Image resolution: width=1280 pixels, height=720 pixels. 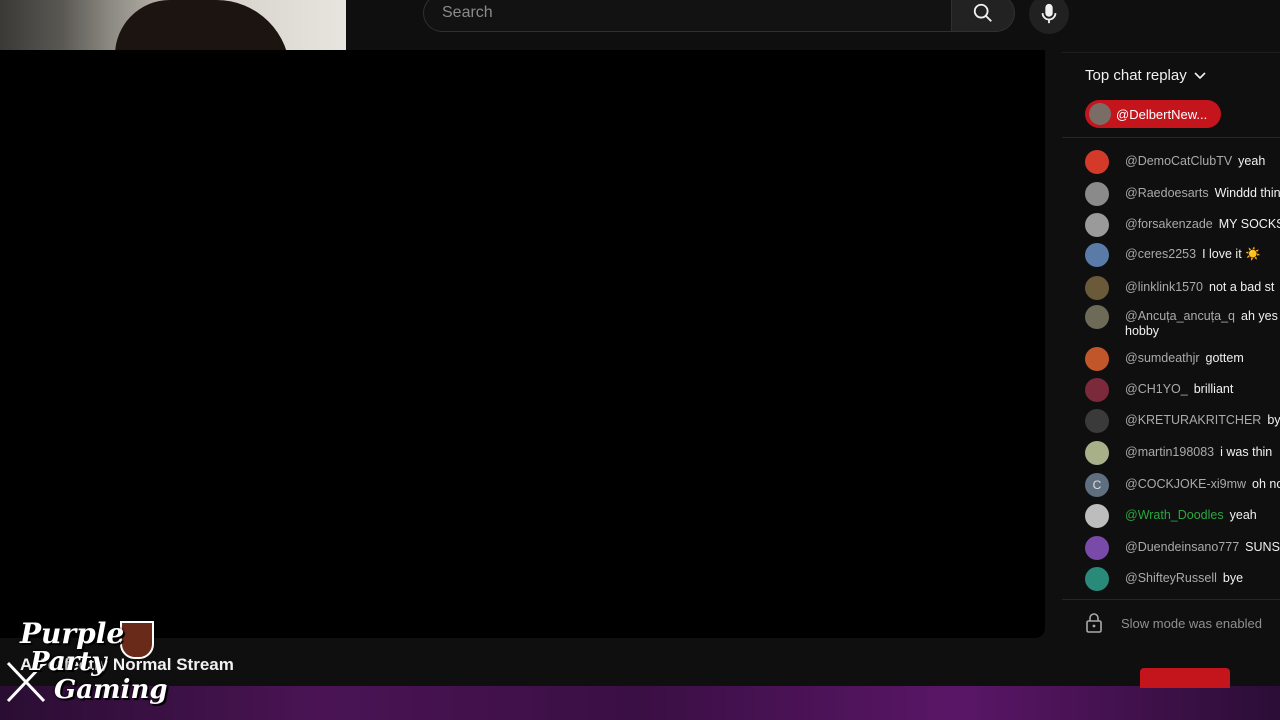 What do you see at coordinates (1160, 254) in the screenshot?
I see `chat-author: @ceres2253` at bounding box center [1160, 254].